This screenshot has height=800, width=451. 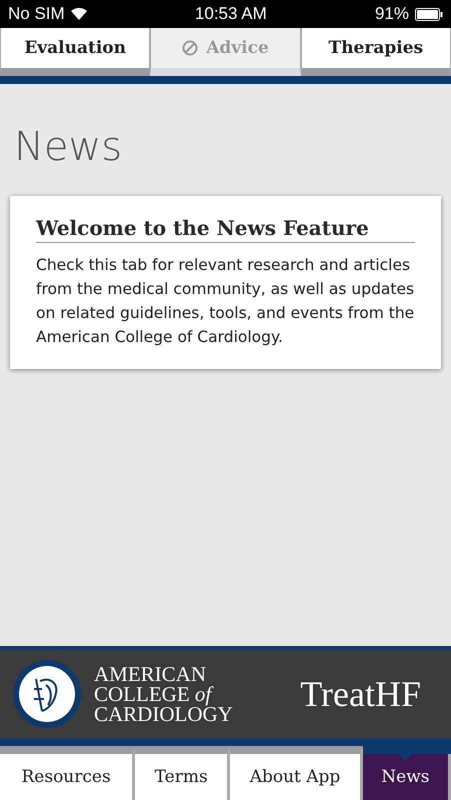 What do you see at coordinates (428, 14) in the screenshot?
I see `battery-icon` at bounding box center [428, 14].